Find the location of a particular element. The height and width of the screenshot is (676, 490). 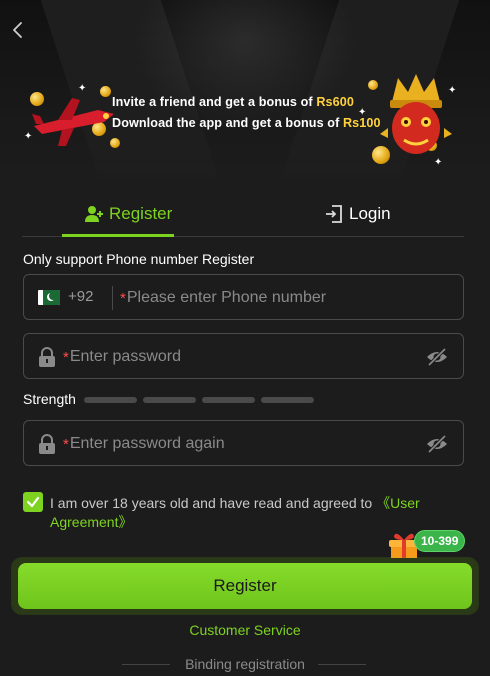

field-divider is located at coordinates (112, 298).